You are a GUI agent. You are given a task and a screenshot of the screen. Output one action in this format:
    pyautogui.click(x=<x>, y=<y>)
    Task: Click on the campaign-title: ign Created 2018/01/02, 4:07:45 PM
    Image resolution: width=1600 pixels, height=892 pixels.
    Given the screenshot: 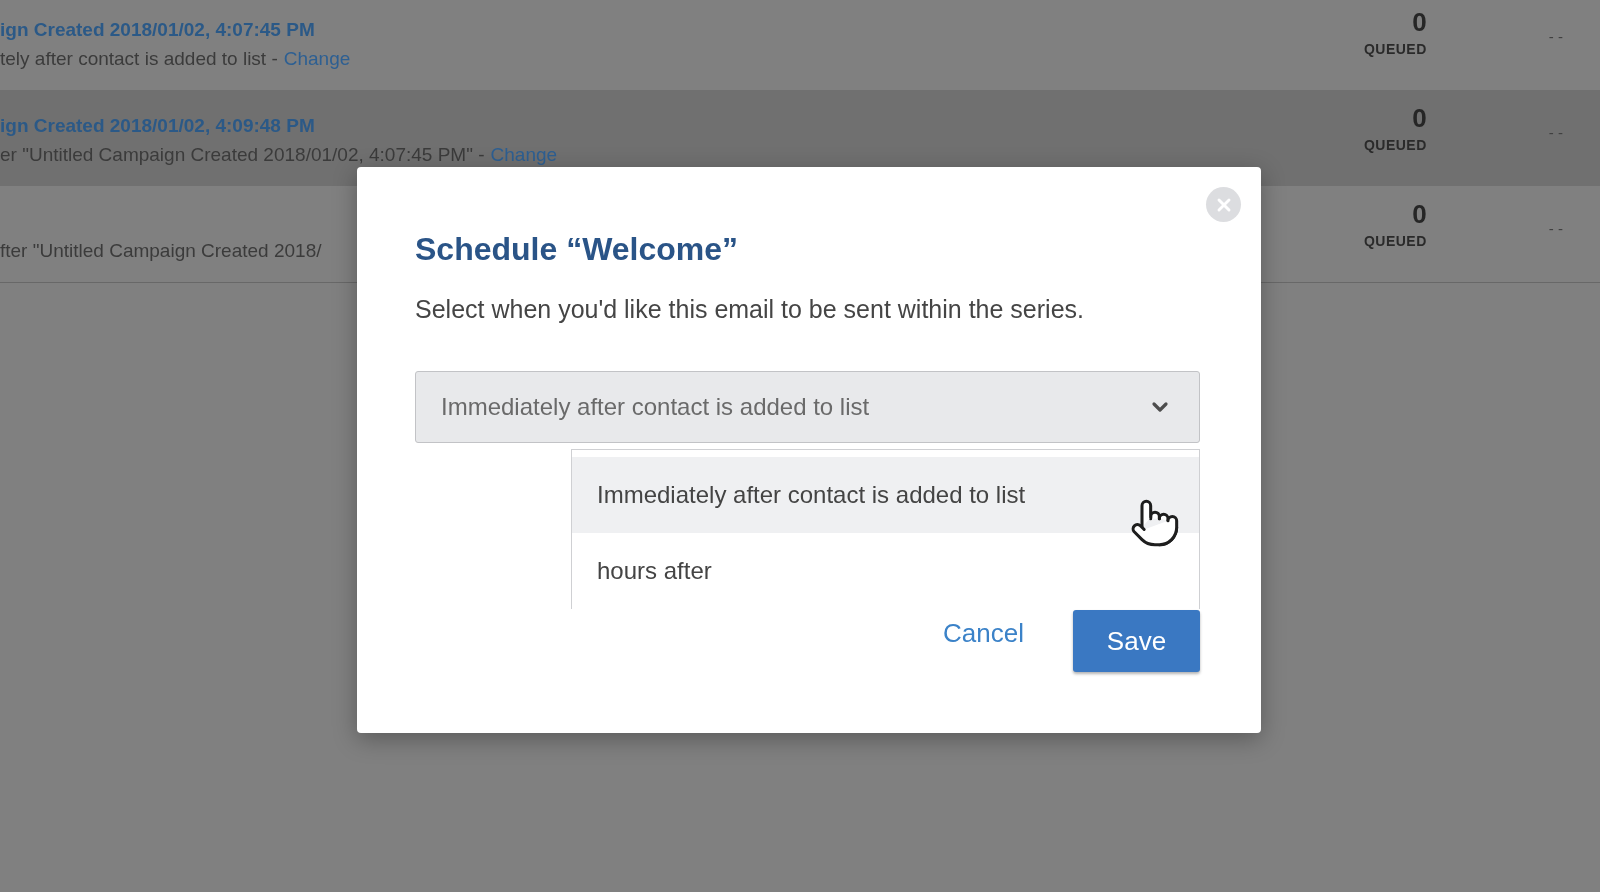 What is the action you would take?
    pyautogui.click(x=157, y=30)
    